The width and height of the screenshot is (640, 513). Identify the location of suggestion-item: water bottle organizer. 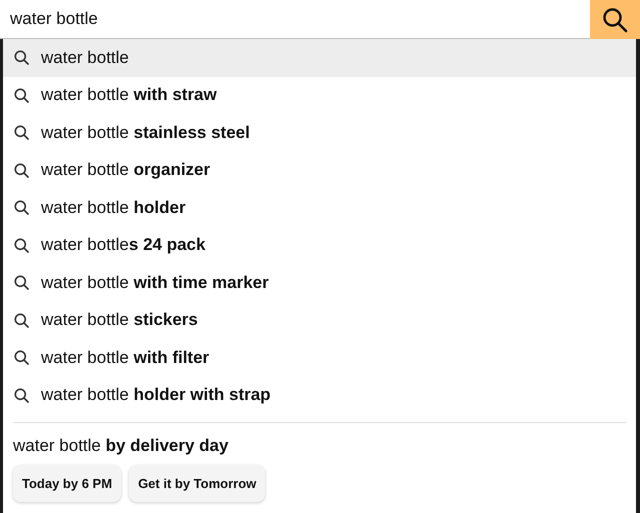
(319, 170).